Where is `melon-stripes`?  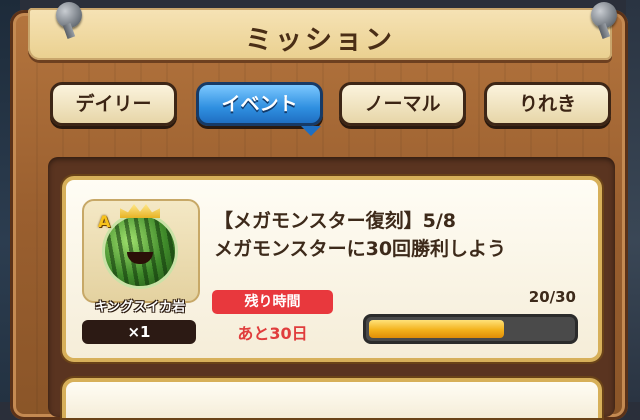 melon-stripes is located at coordinates (140, 251).